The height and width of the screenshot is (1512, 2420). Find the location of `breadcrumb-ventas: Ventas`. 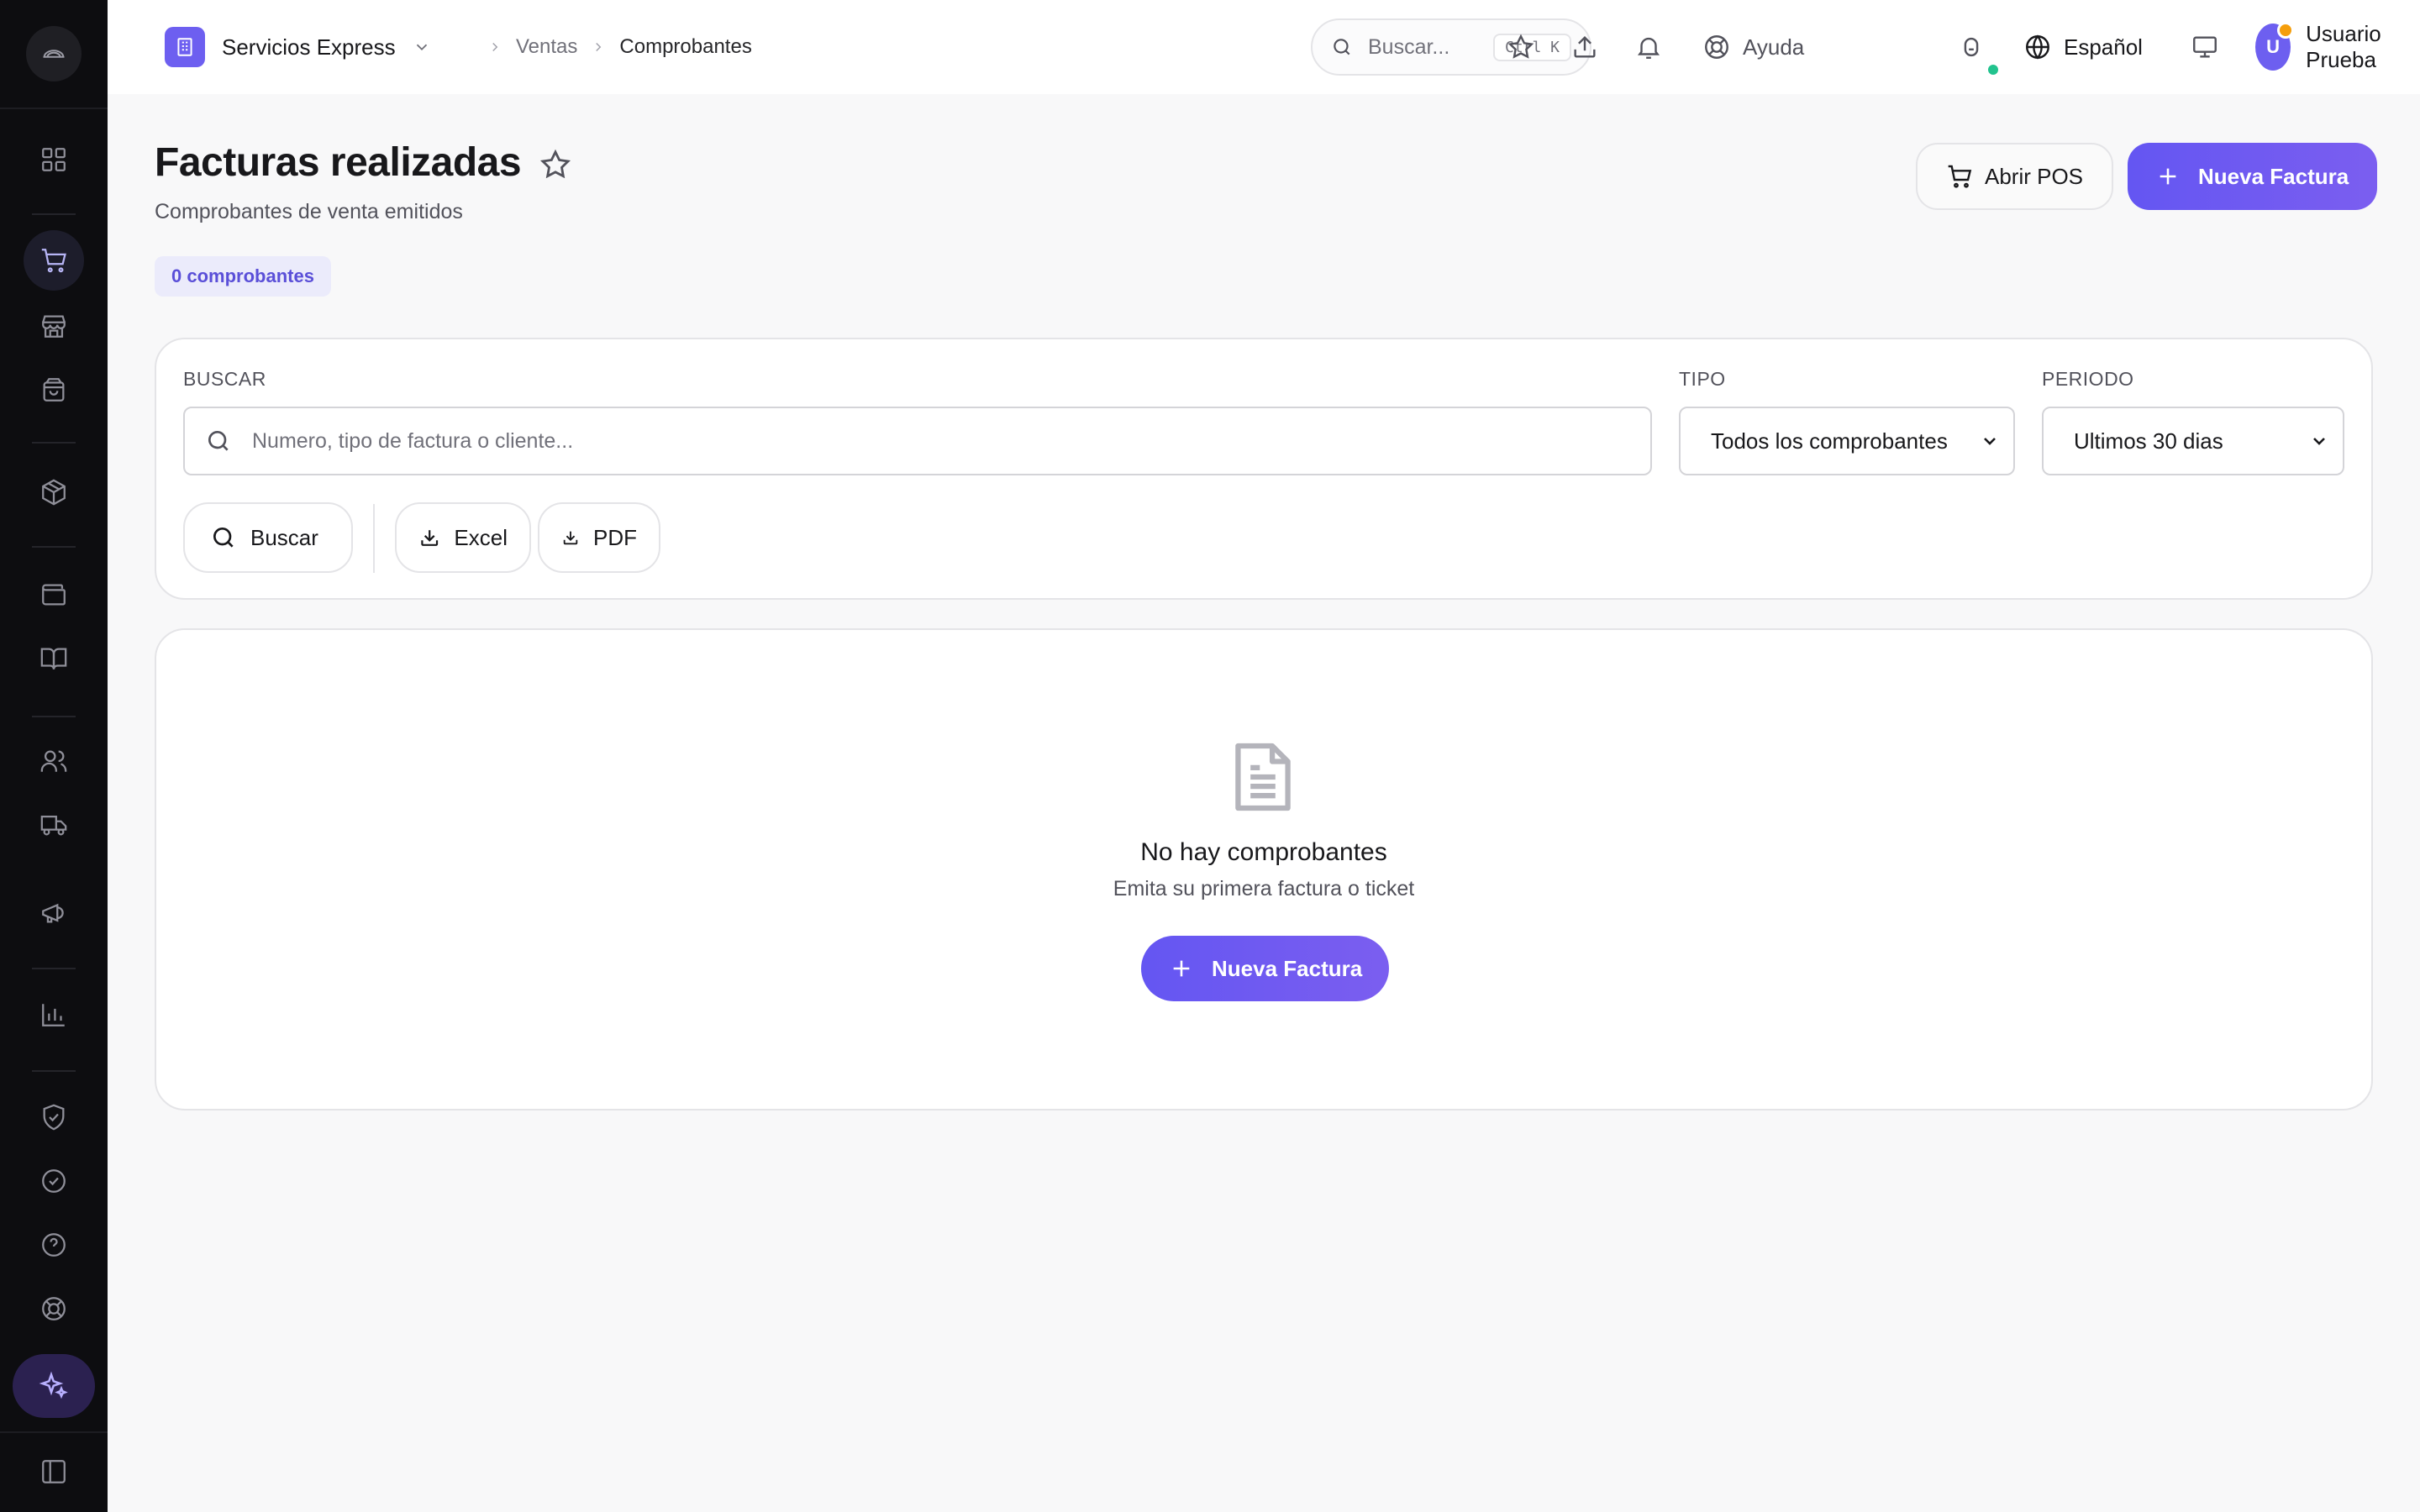

breadcrumb-ventas: Ventas is located at coordinates (546, 47).